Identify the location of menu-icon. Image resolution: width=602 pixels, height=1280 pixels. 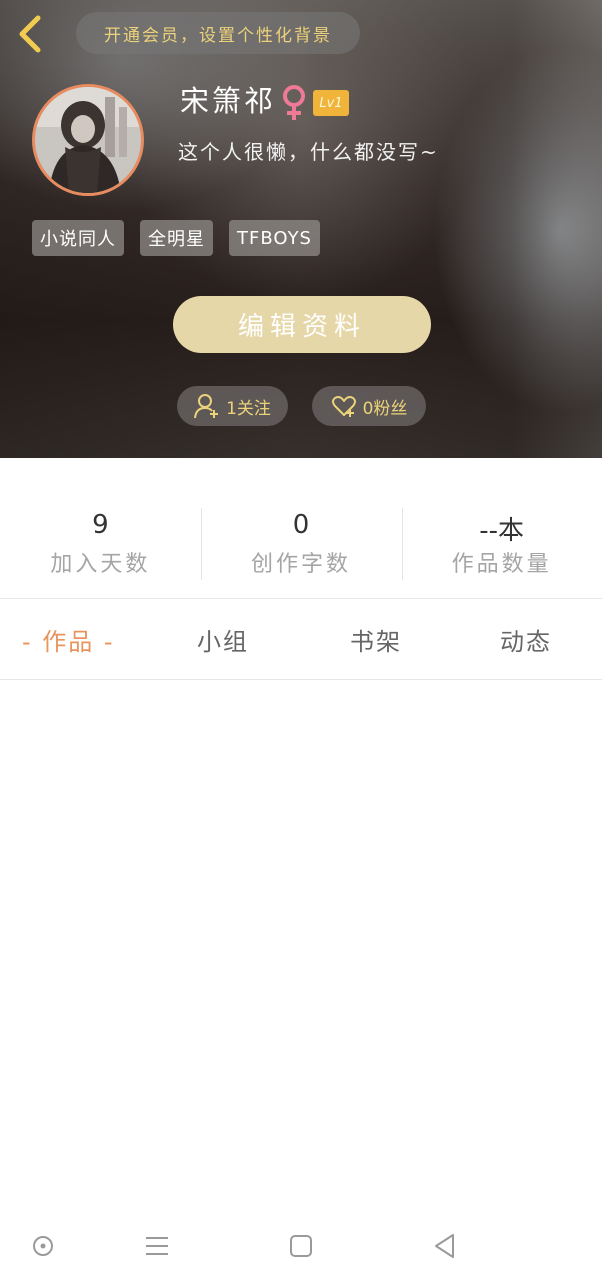
(157, 1246).